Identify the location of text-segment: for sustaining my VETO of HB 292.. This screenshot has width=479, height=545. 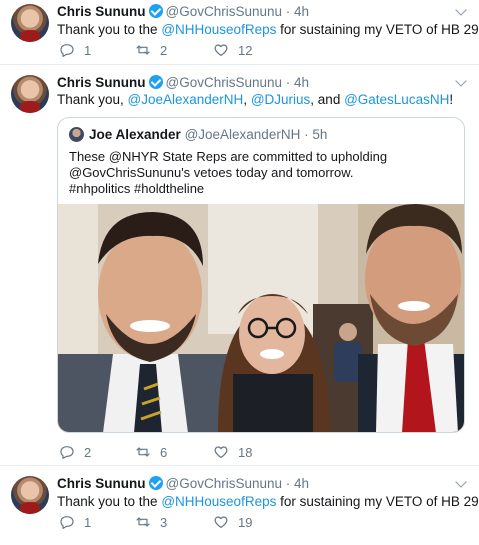
(377, 29).